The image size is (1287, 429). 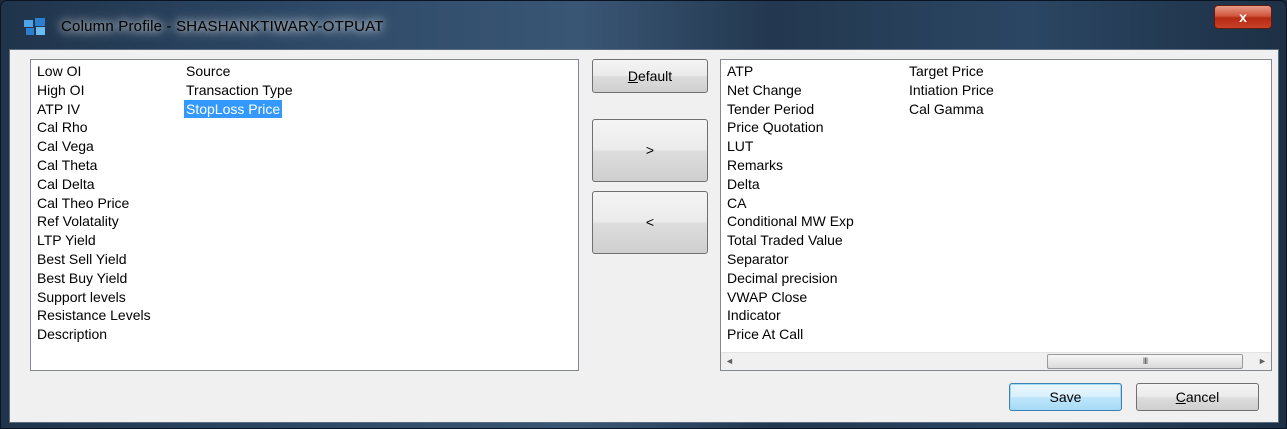 What do you see at coordinates (790, 259) in the screenshot?
I see `list-item: Separator` at bounding box center [790, 259].